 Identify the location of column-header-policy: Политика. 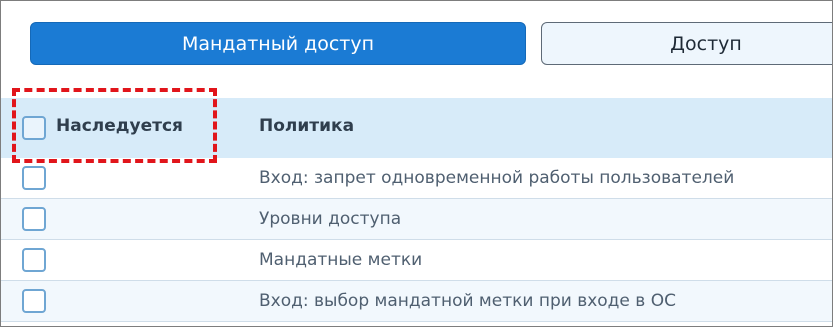
(306, 126).